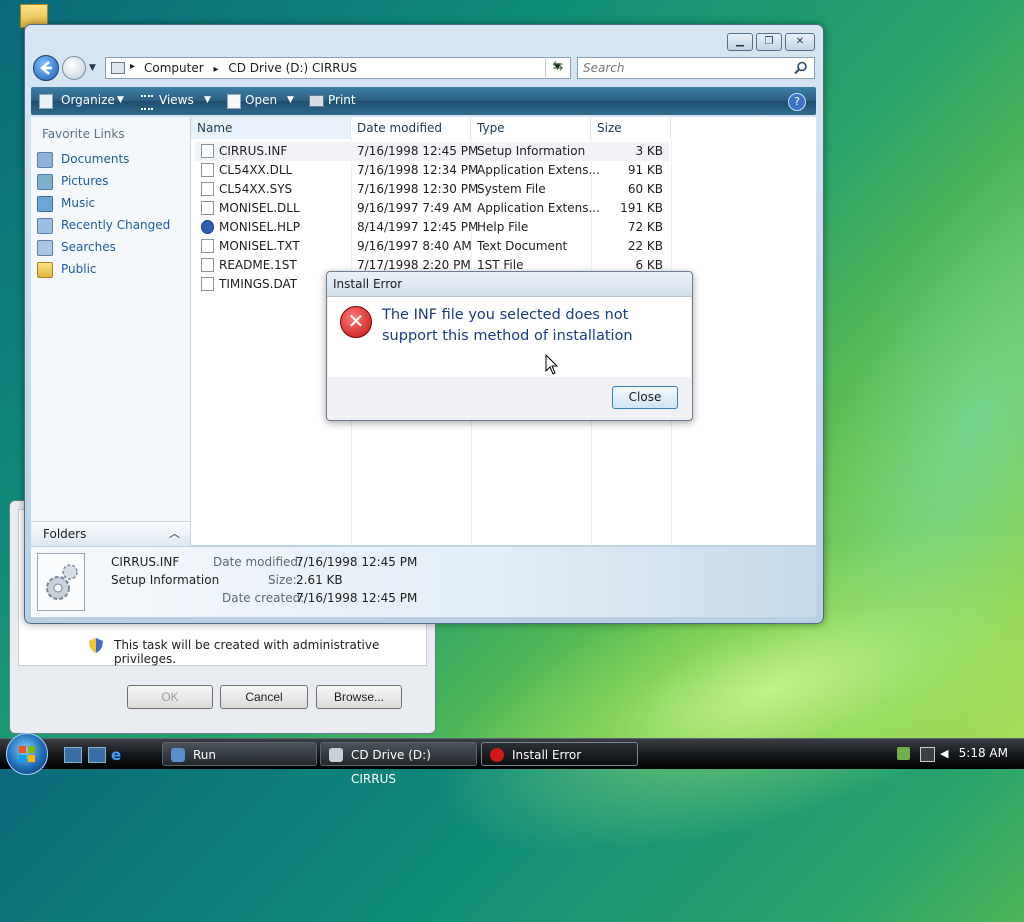 The width and height of the screenshot is (1024, 922). What do you see at coordinates (261, 100) in the screenshot?
I see `open-button: Open` at bounding box center [261, 100].